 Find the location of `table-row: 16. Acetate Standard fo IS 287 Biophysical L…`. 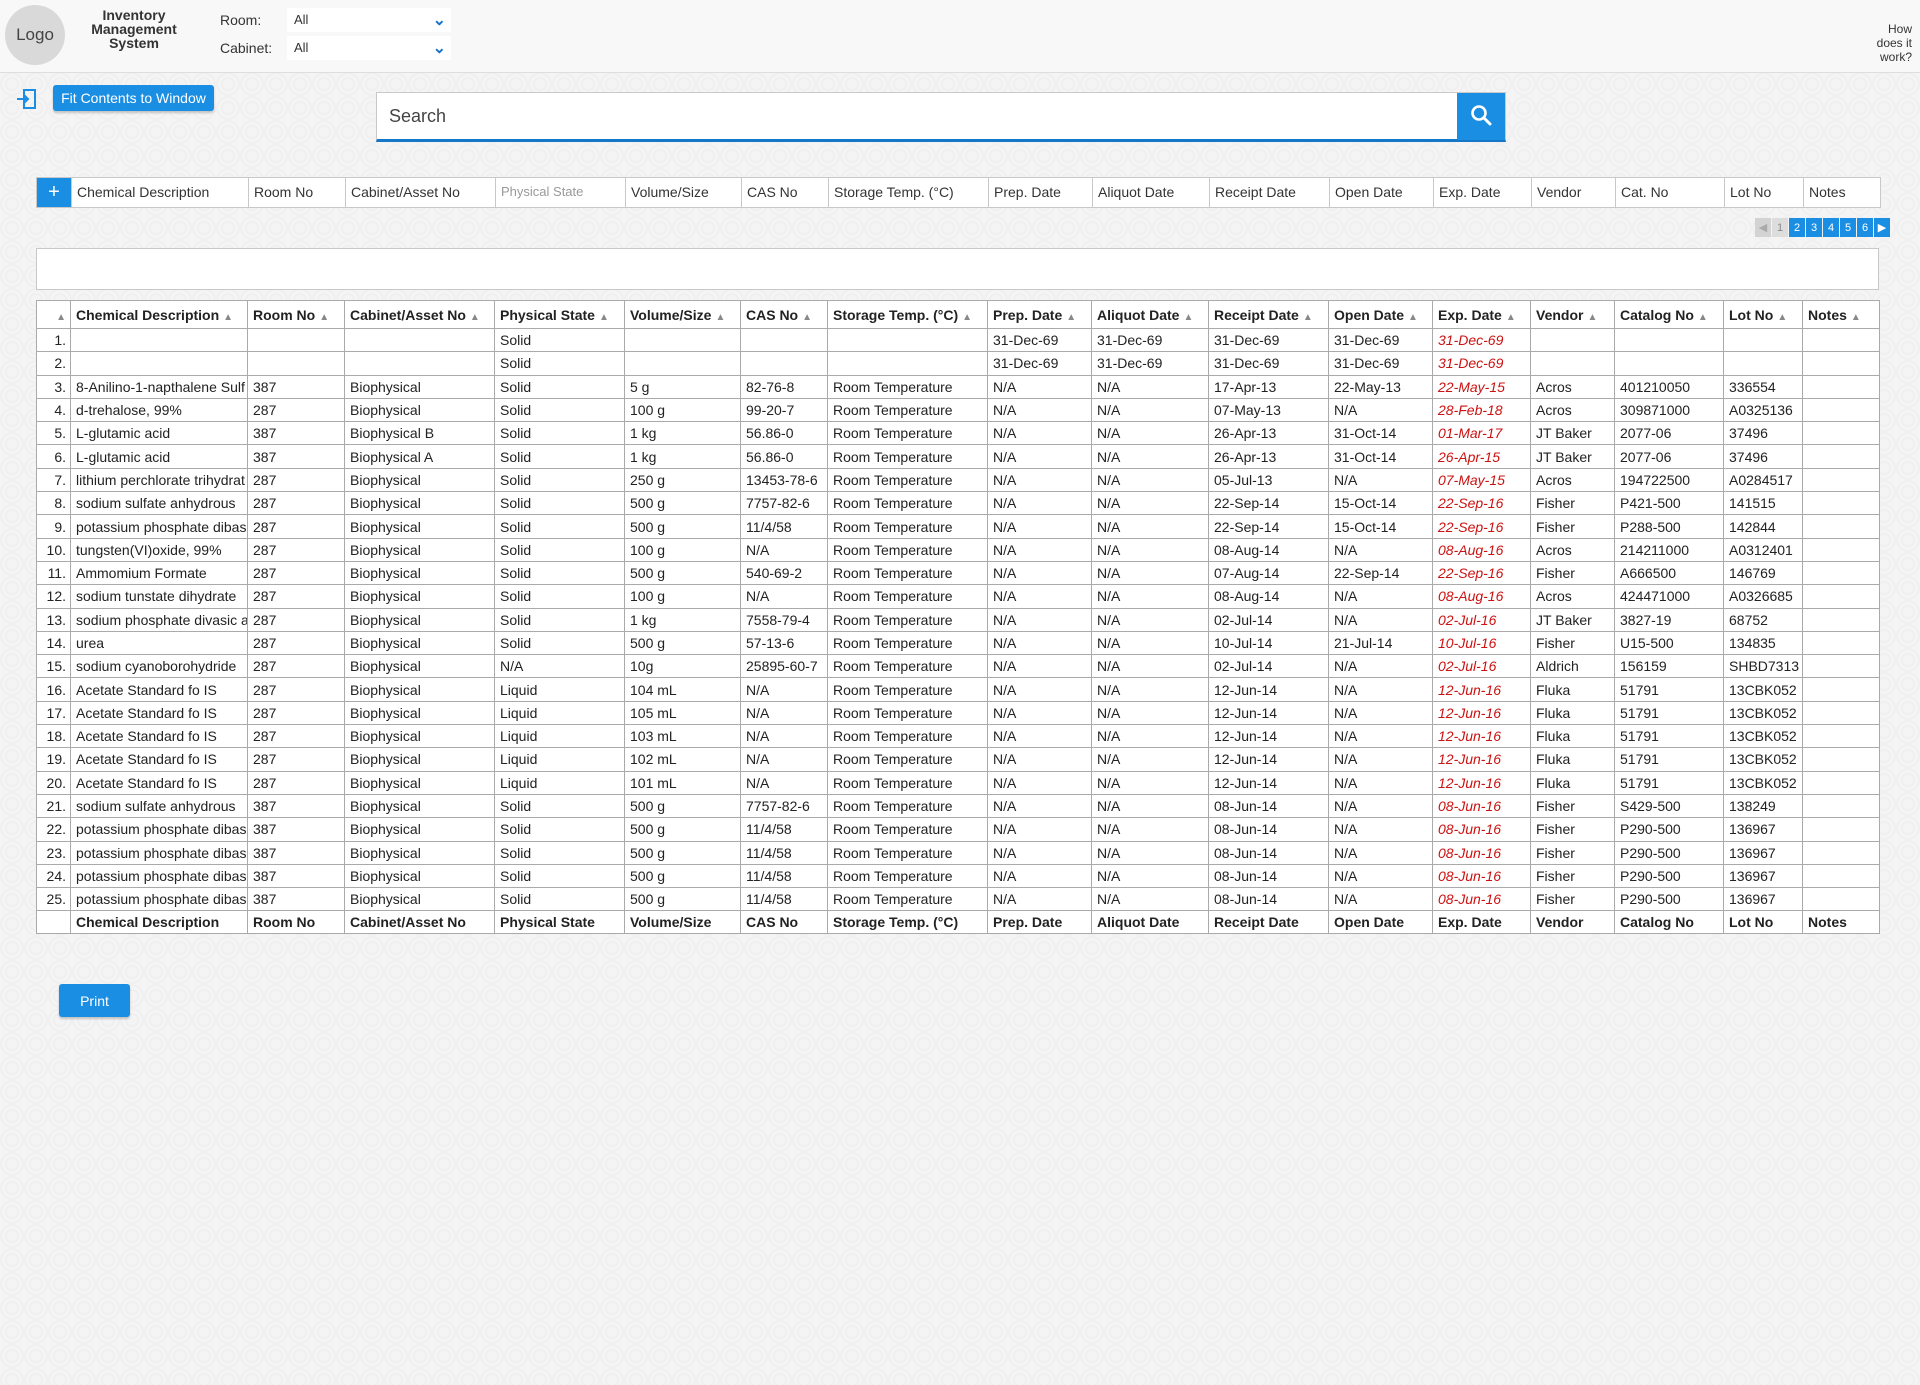

table-row: 16. Acetate Standard fo IS 287 Biophysical L… is located at coordinates (958, 689).